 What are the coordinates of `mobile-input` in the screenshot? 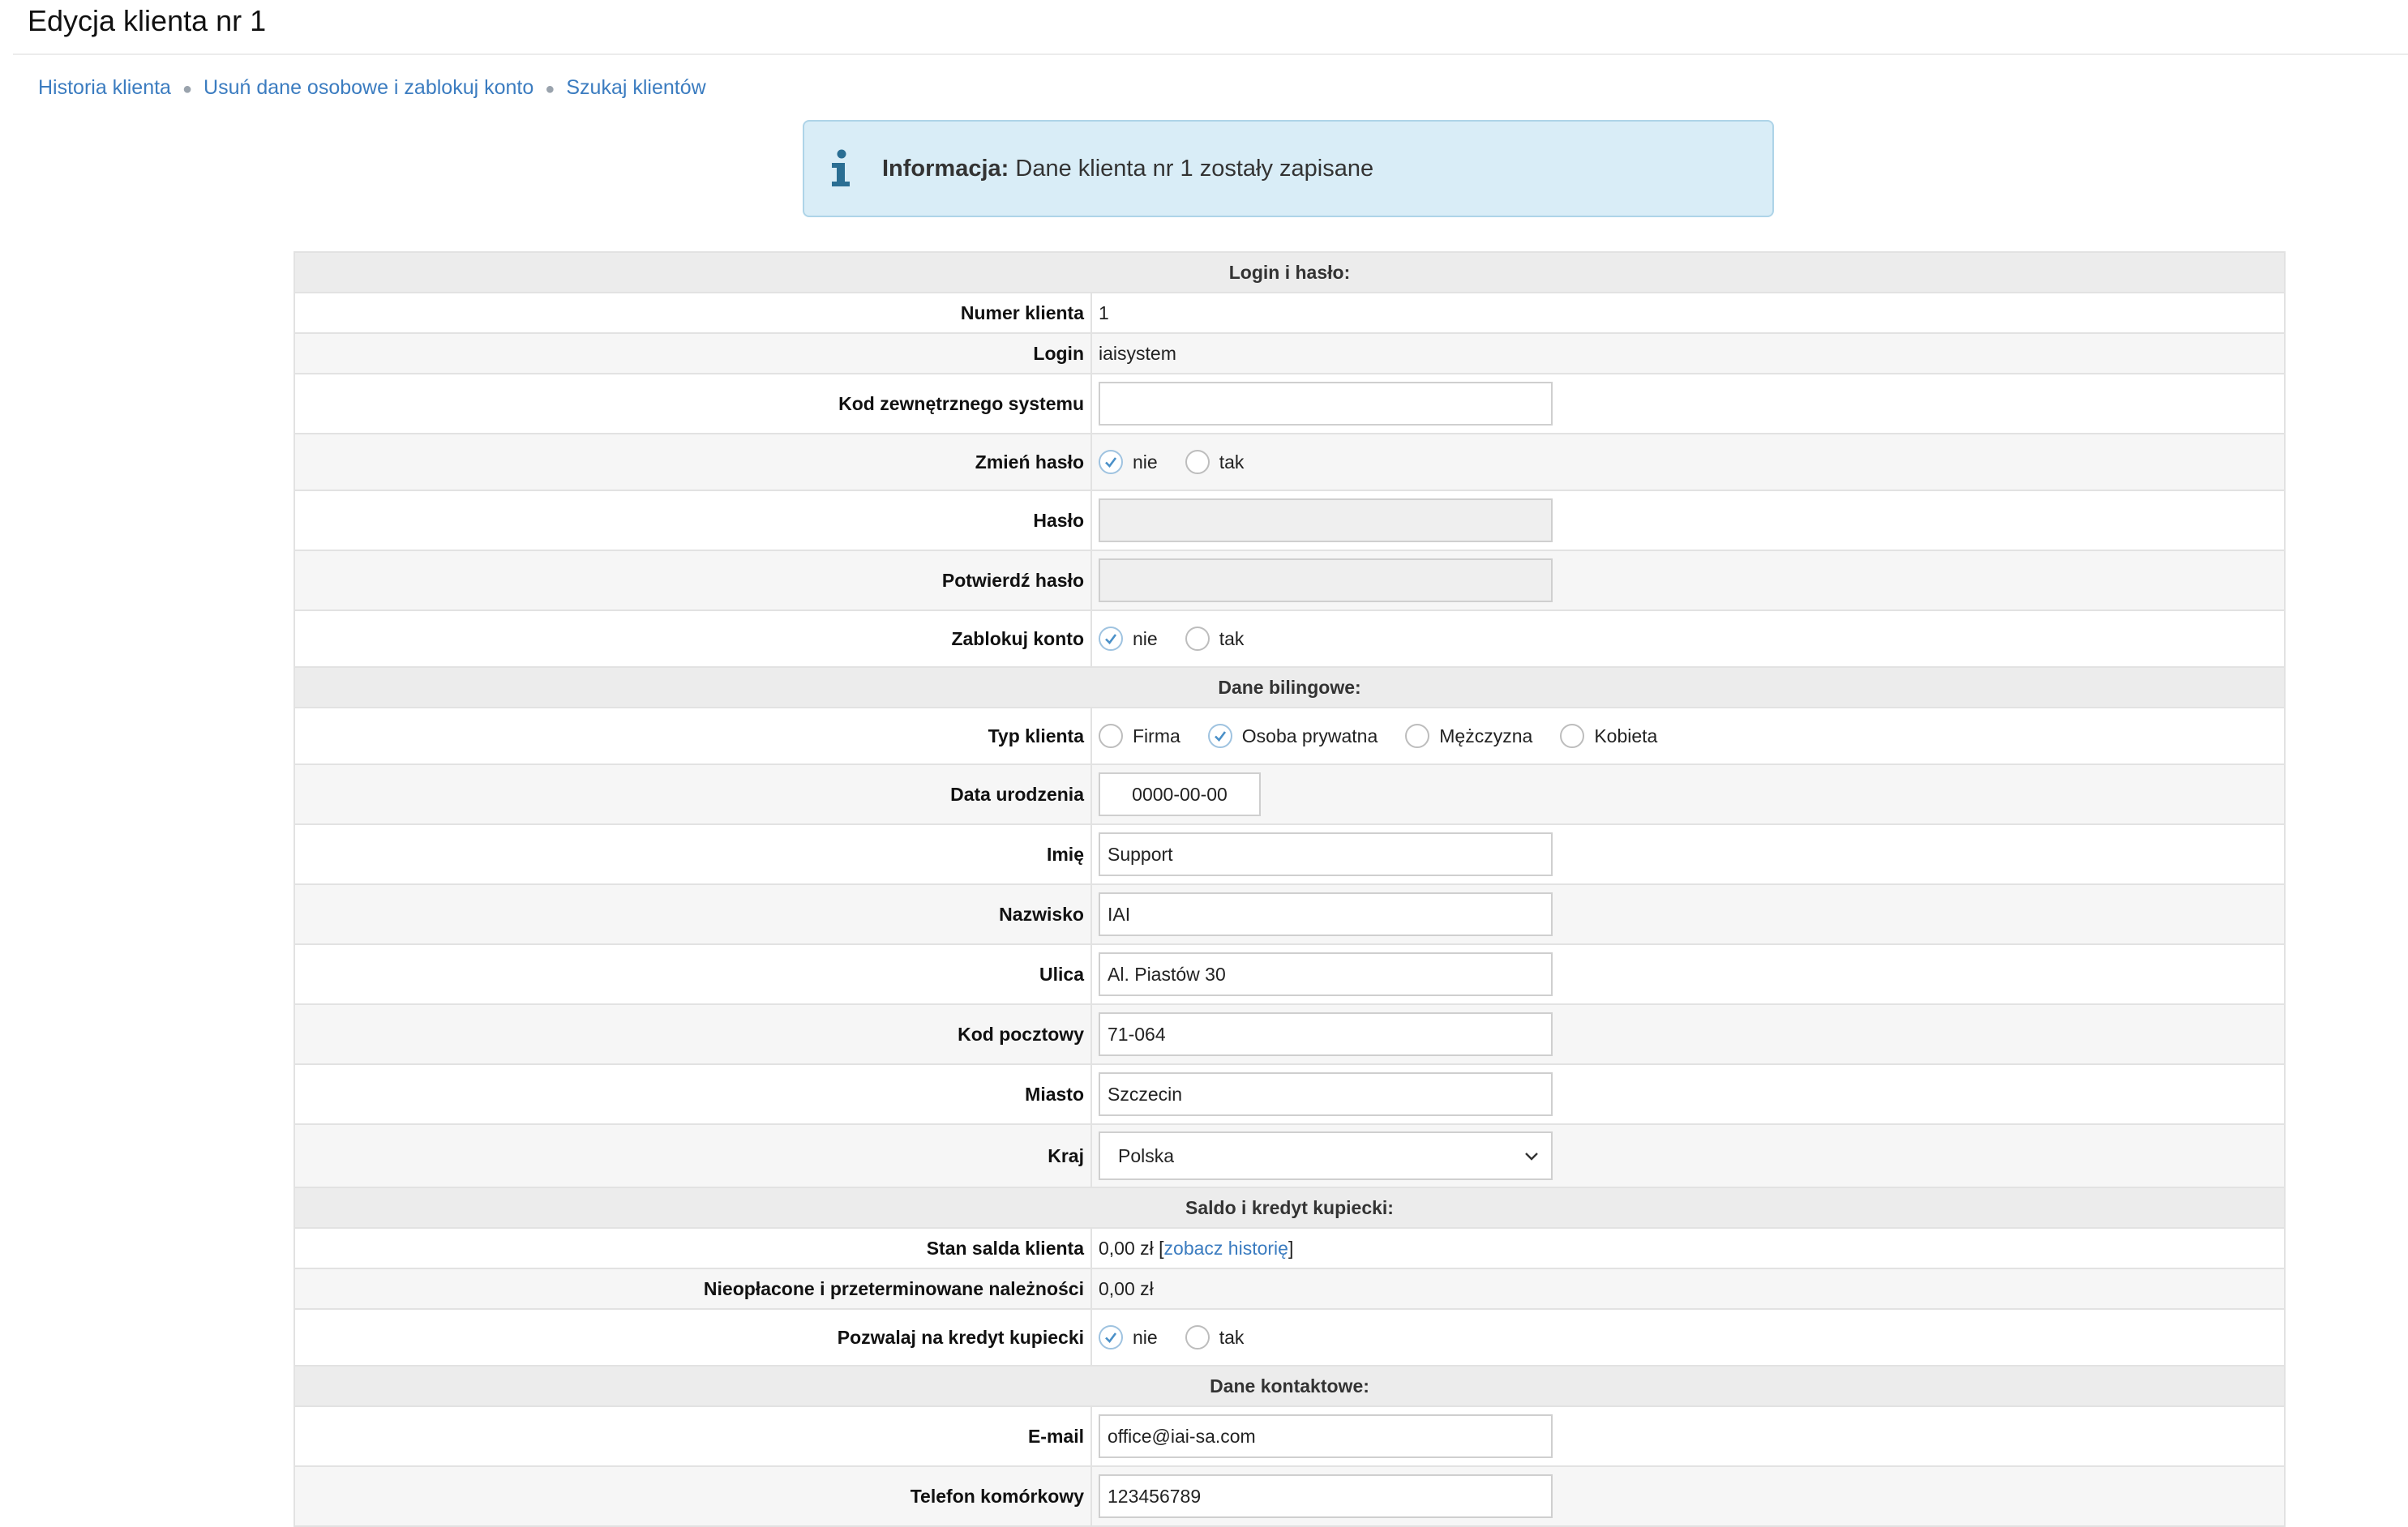 It's located at (1326, 1496).